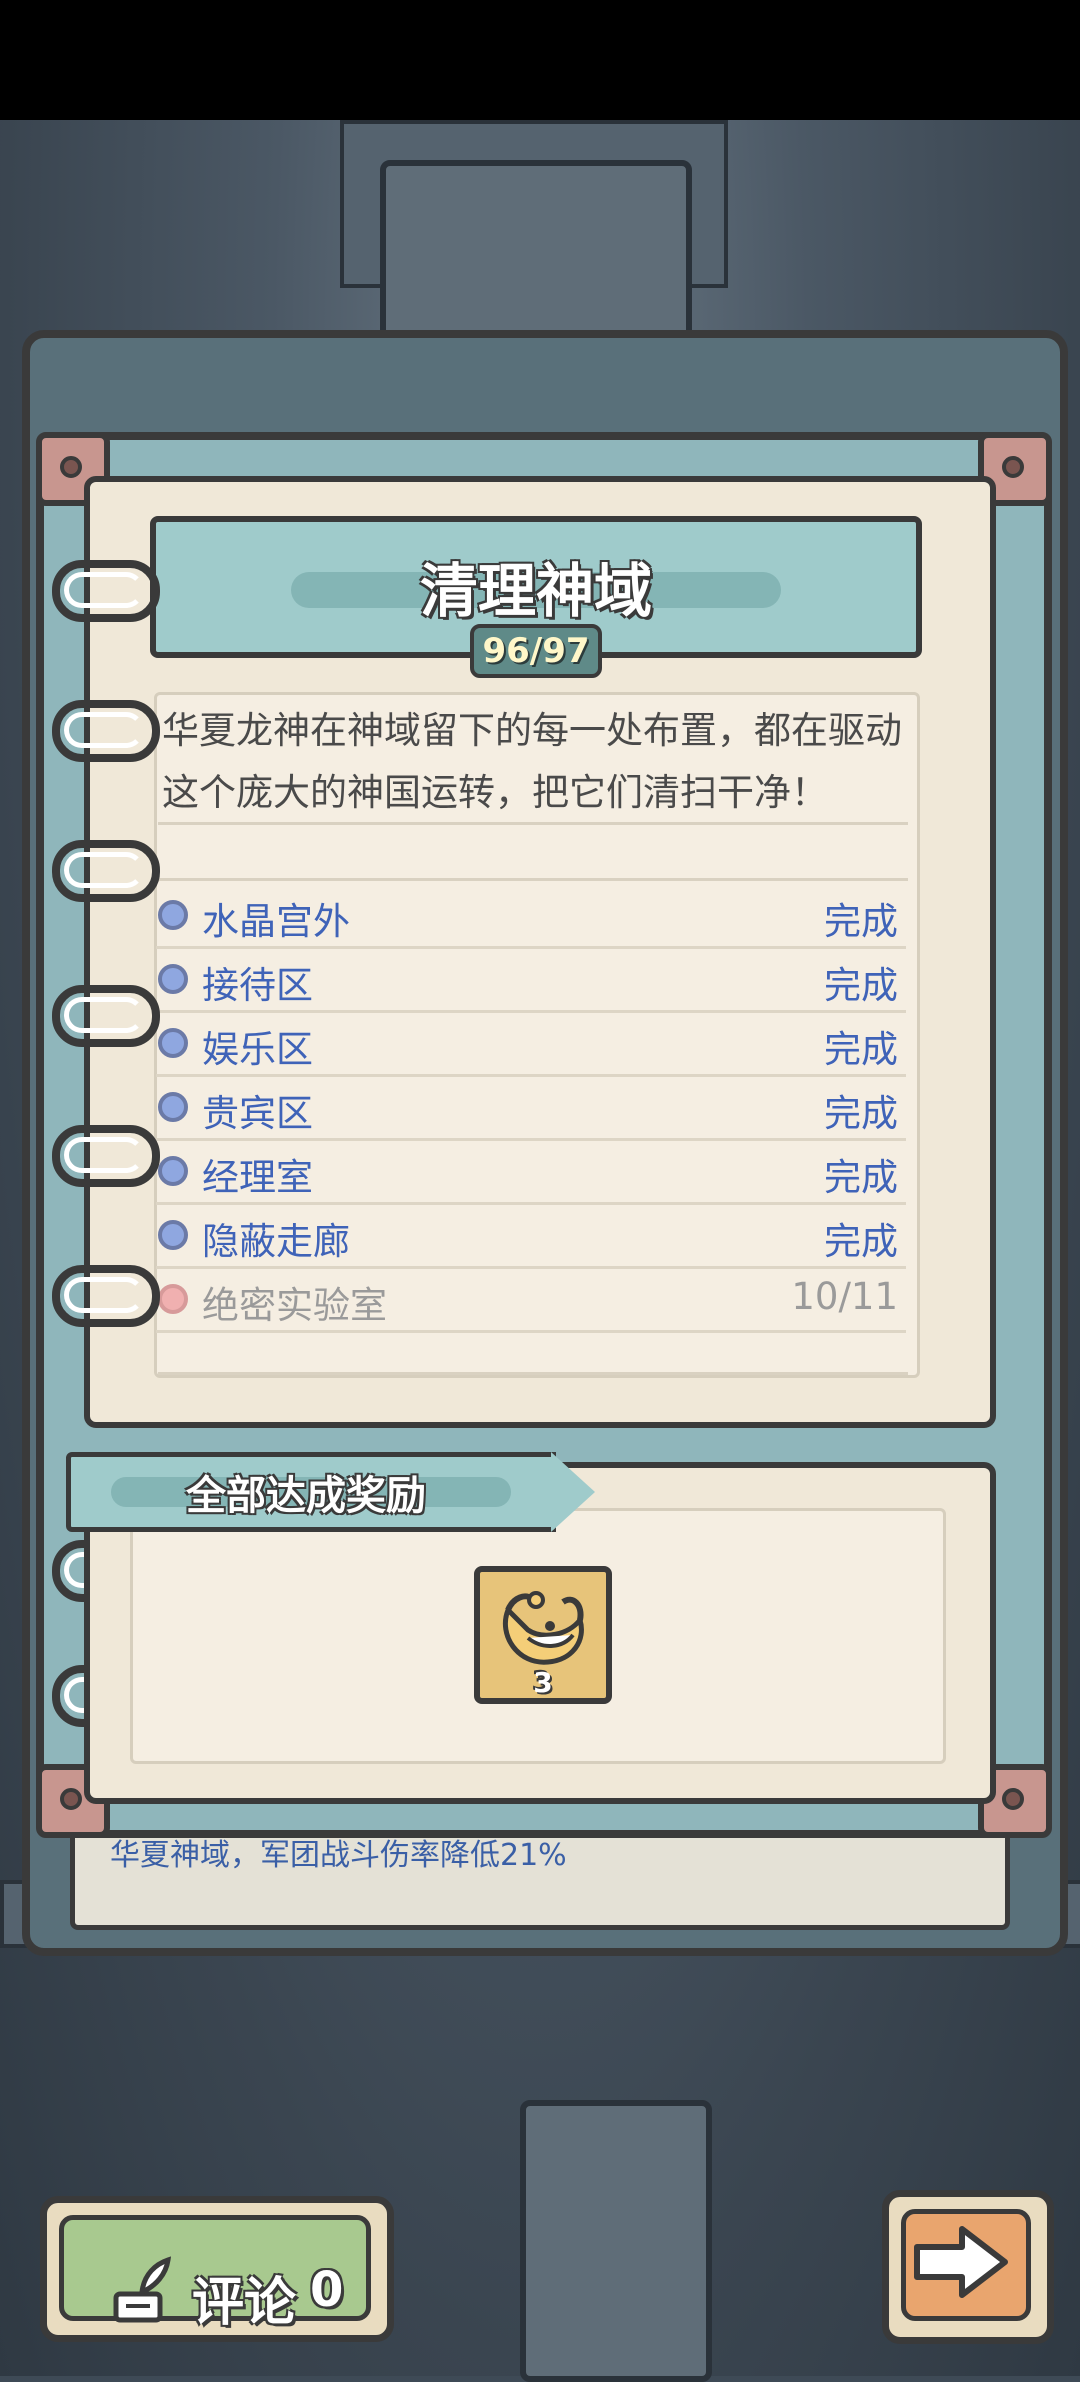  I want to click on reward-label: 全部达成奖励, so click(306, 1496).